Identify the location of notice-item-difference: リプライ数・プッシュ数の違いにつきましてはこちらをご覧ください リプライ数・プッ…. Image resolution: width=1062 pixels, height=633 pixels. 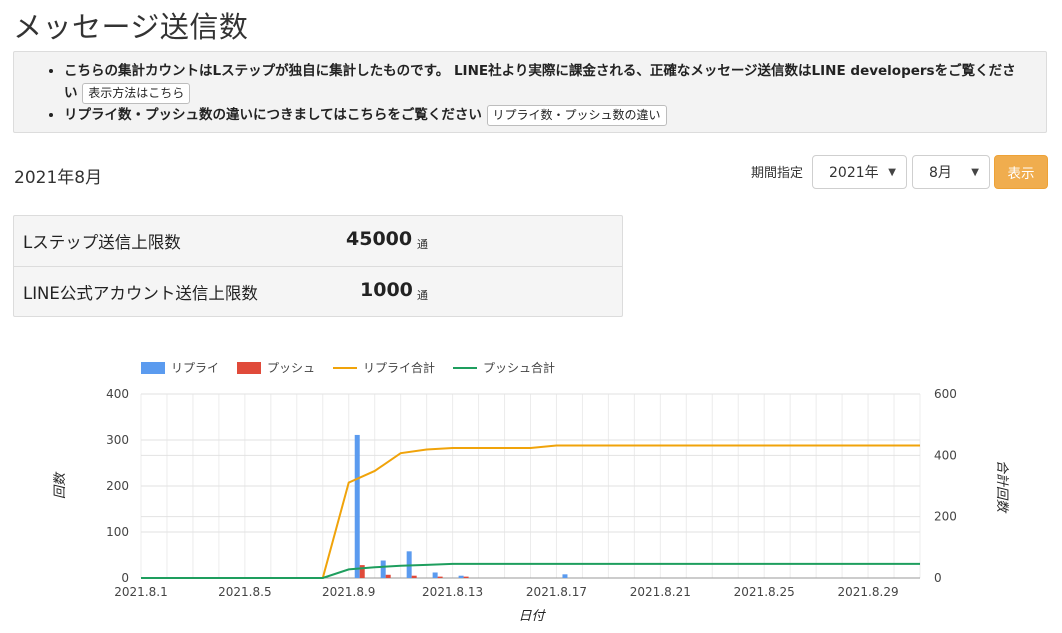
(555, 115).